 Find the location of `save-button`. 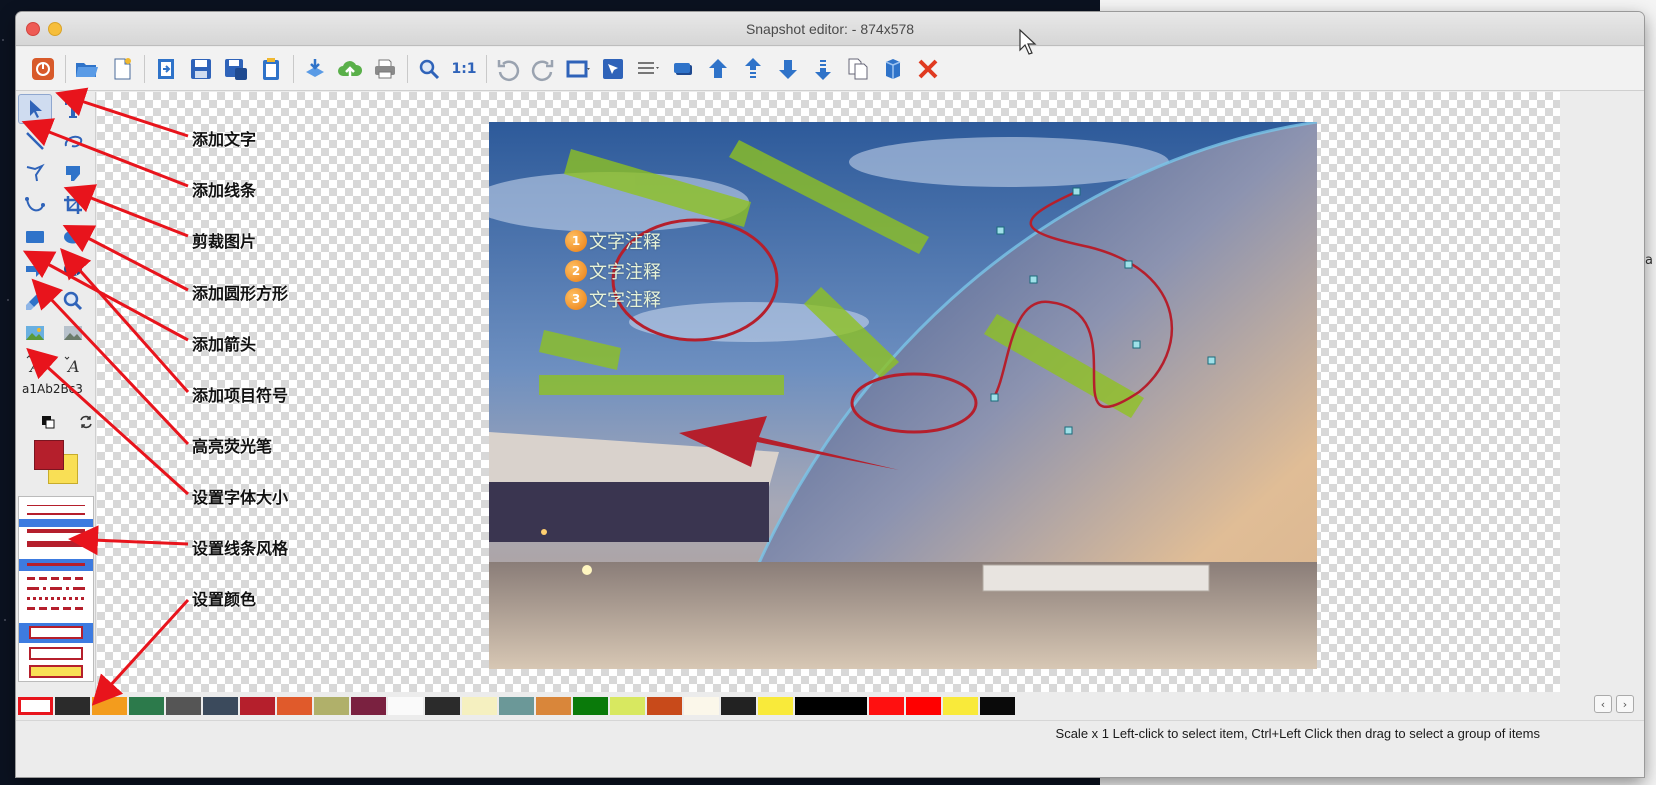

save-button is located at coordinates (201, 69).